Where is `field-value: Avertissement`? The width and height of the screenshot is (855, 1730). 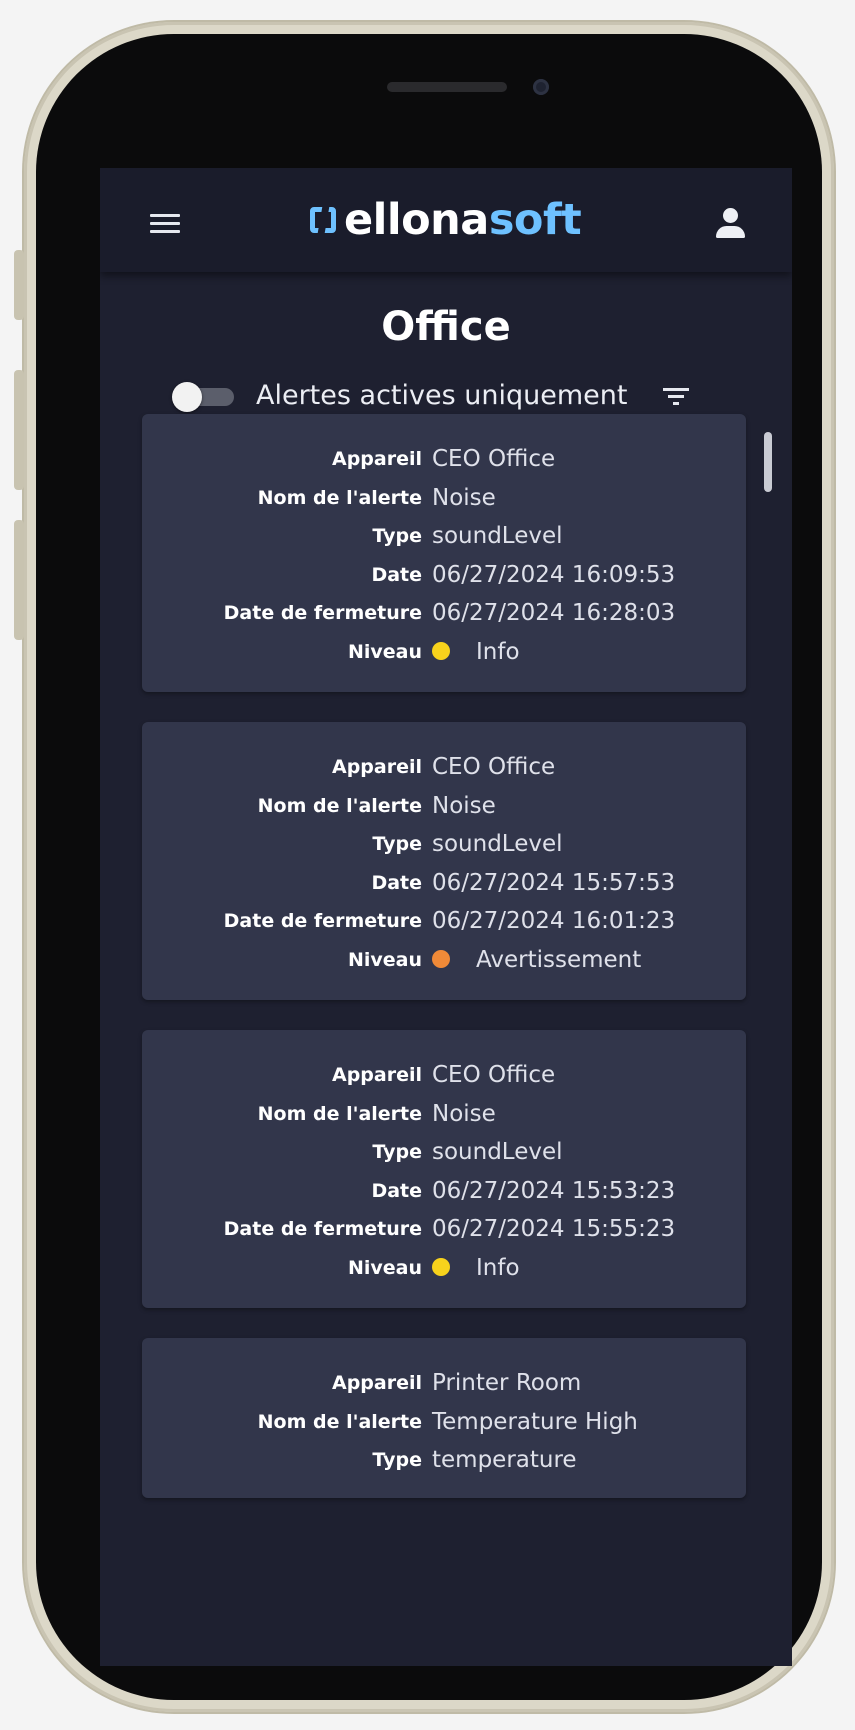 field-value: Avertissement is located at coordinates (536, 960).